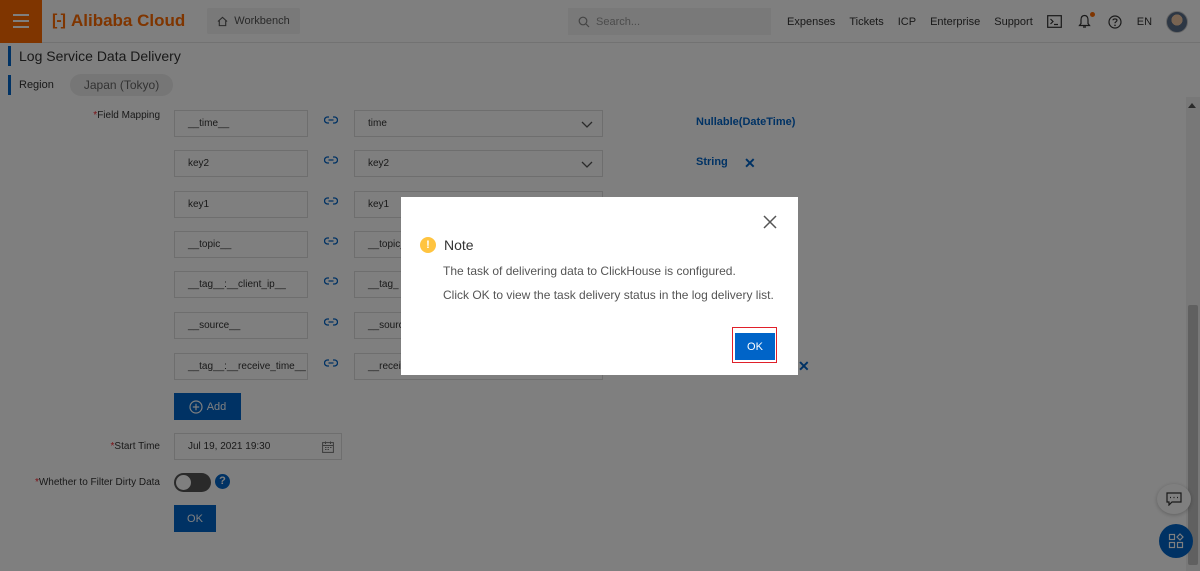 The width and height of the screenshot is (1200, 571). Describe the element at coordinates (428, 245) in the screenshot. I see `warning-icon: !` at that location.